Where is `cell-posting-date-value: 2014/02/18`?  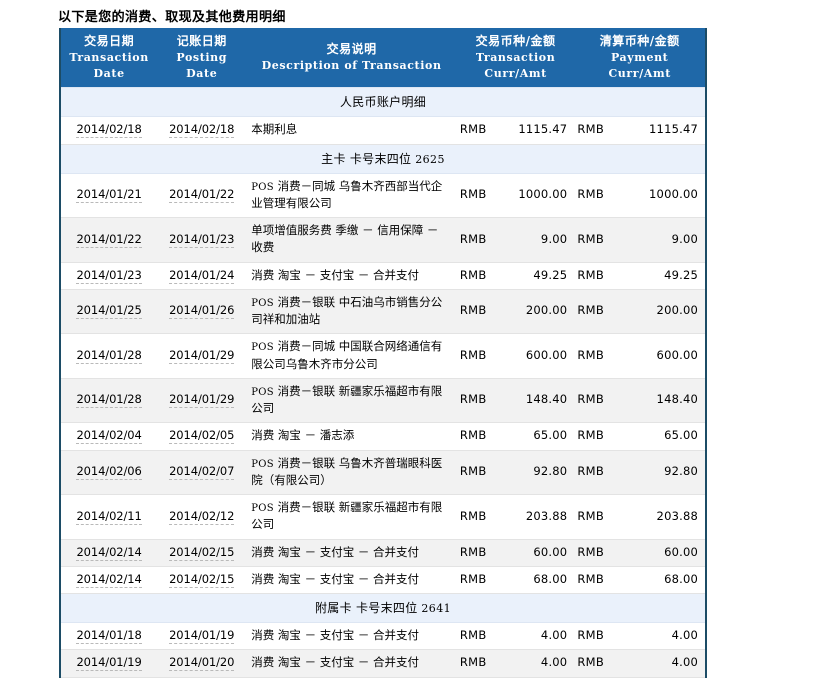
cell-posting-date-value: 2014/02/18 is located at coordinates (202, 130).